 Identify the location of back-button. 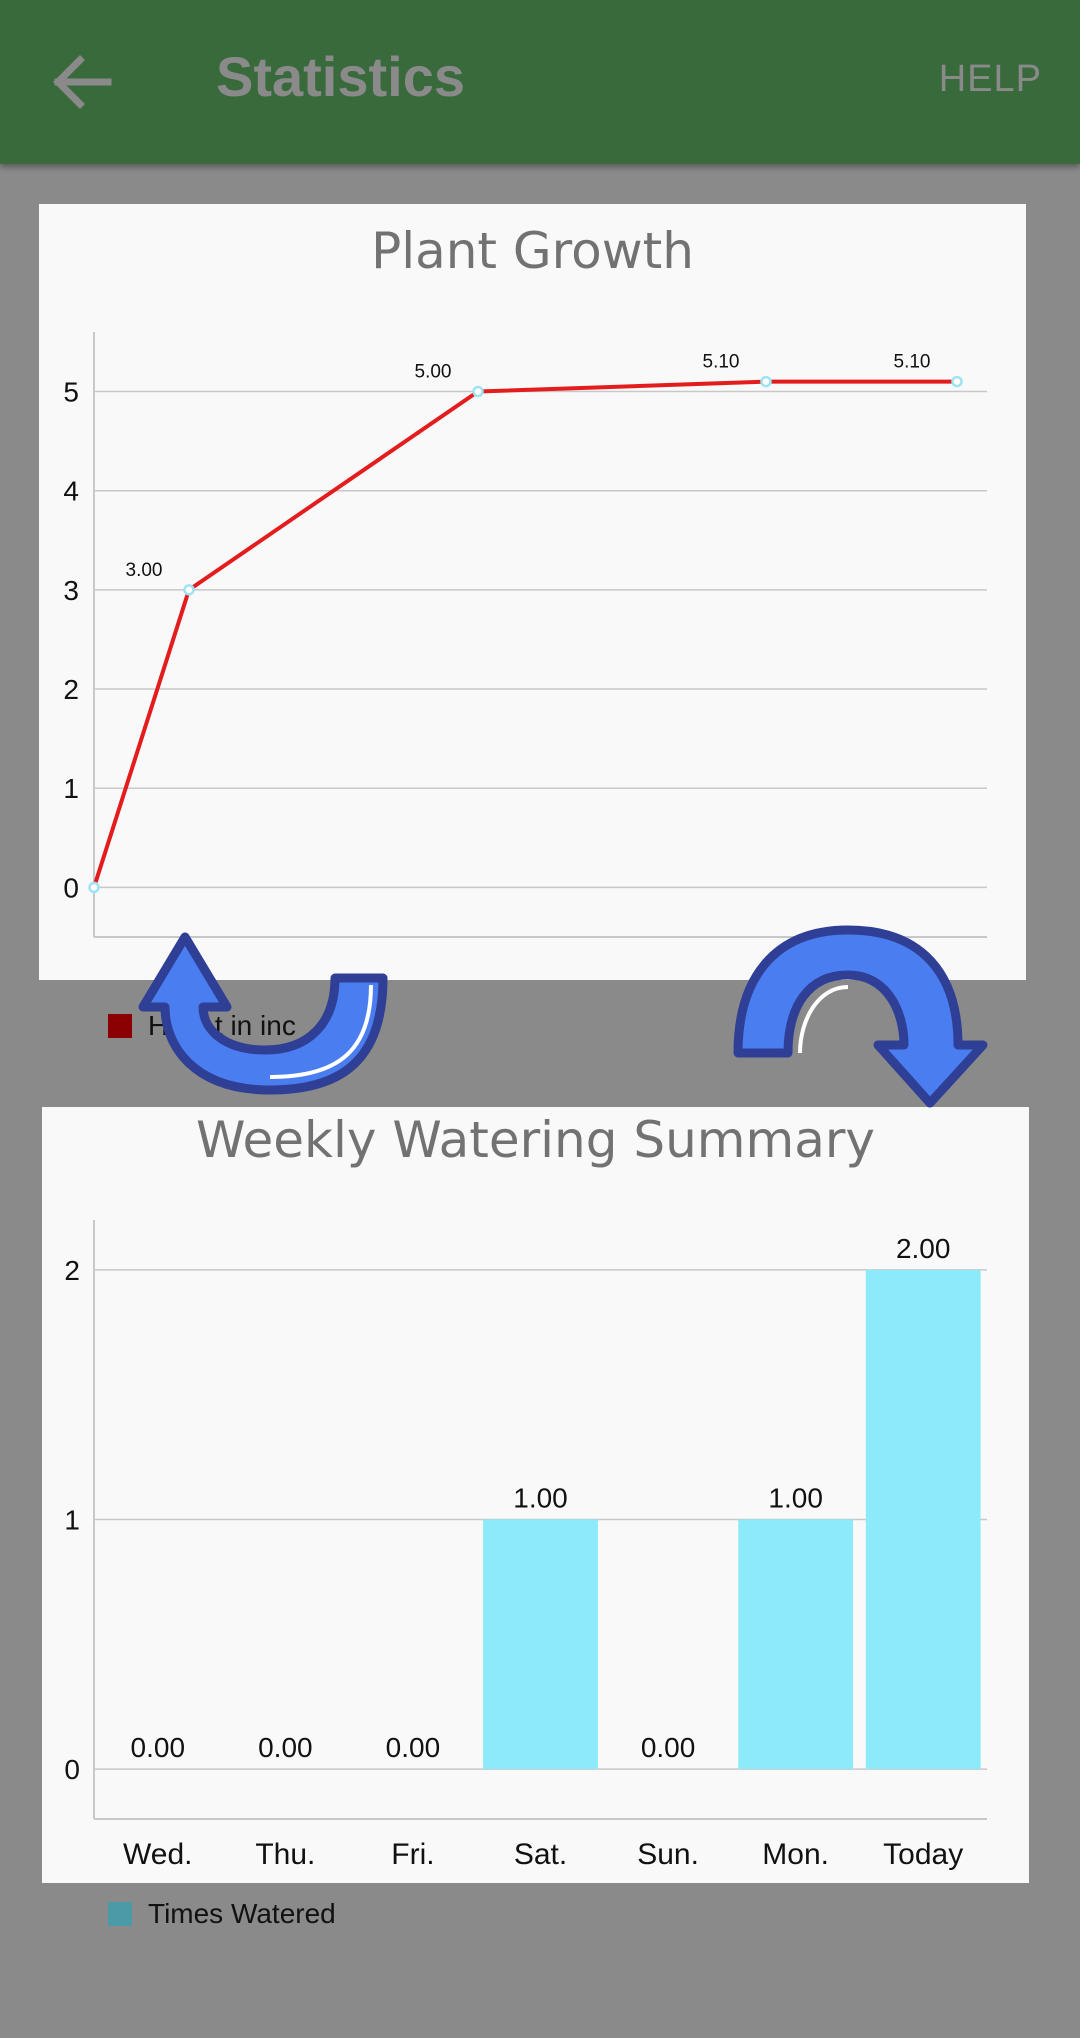
(85, 82).